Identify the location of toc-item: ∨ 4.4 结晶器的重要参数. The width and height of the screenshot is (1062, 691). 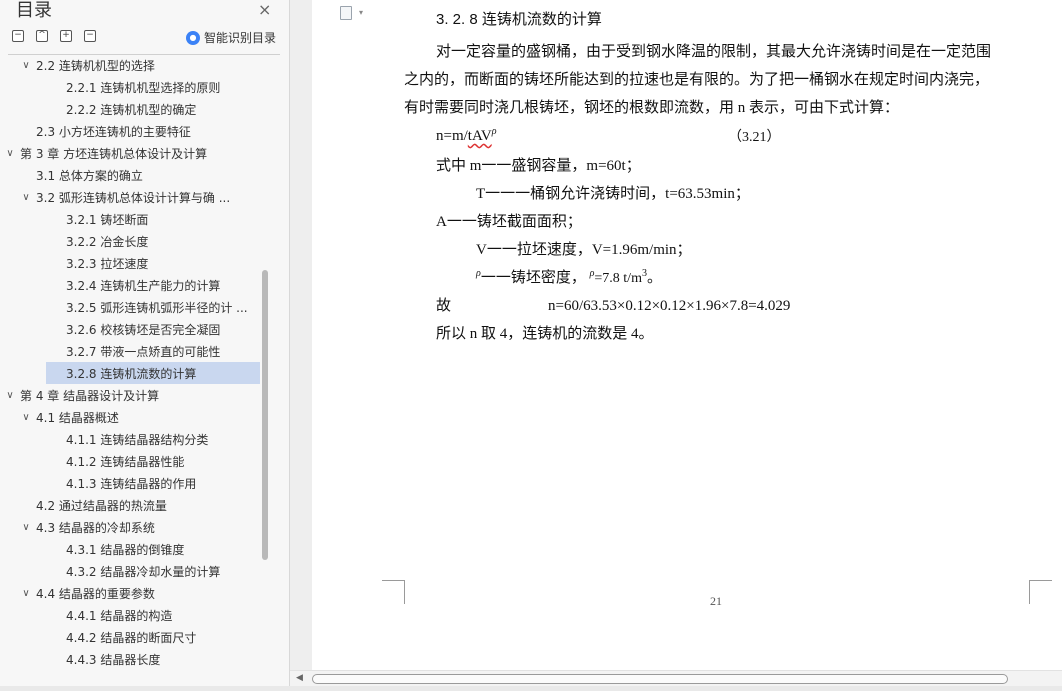
(87, 593).